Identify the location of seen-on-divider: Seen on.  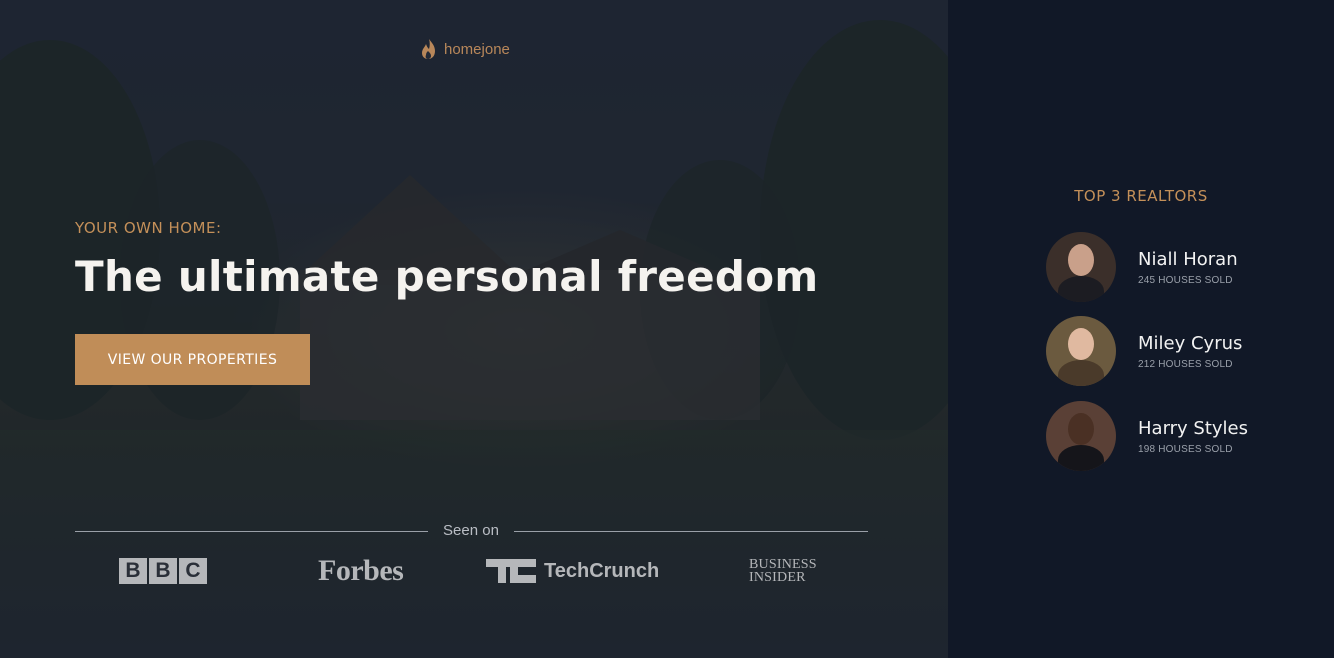
(471, 531).